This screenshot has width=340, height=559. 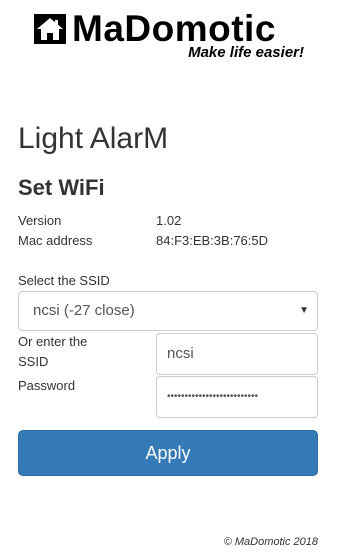 What do you see at coordinates (64, 280) in the screenshot?
I see `ssid-select-label: Select the SSID` at bounding box center [64, 280].